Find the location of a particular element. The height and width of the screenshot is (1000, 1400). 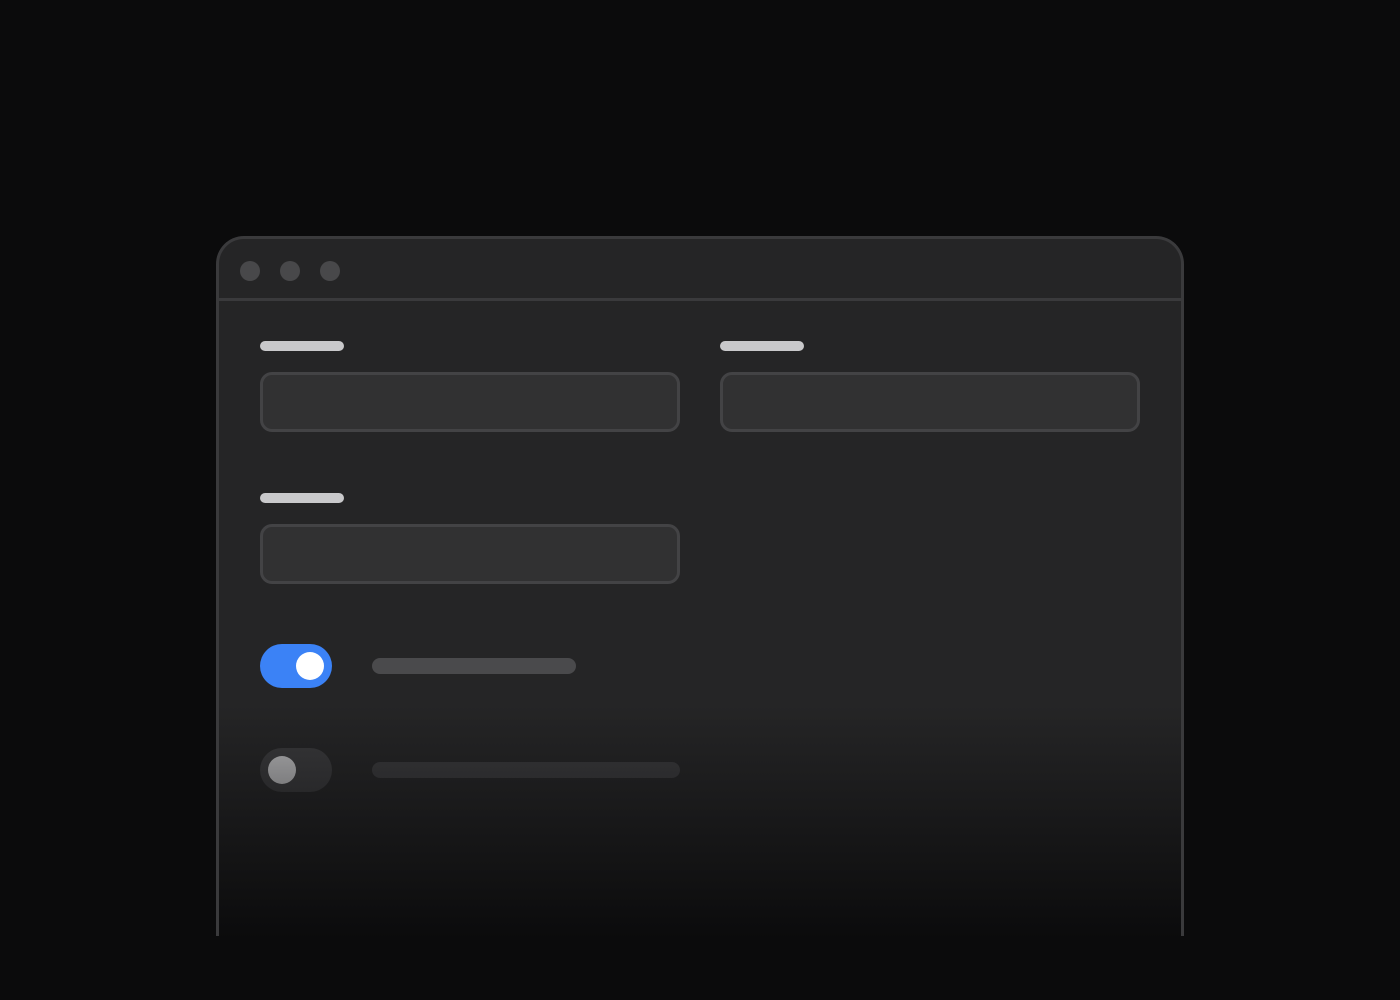

toggle-2-switch is located at coordinates (296, 770).